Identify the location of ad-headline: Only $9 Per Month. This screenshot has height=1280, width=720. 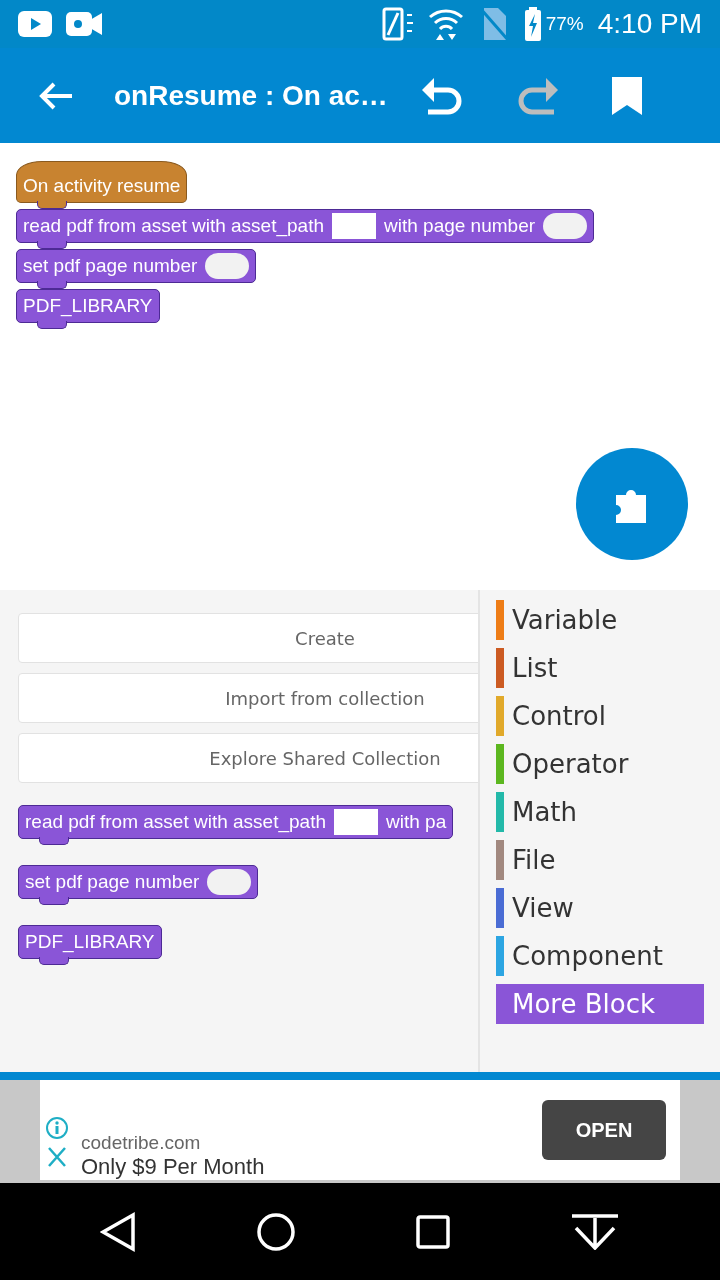
(173, 1167).